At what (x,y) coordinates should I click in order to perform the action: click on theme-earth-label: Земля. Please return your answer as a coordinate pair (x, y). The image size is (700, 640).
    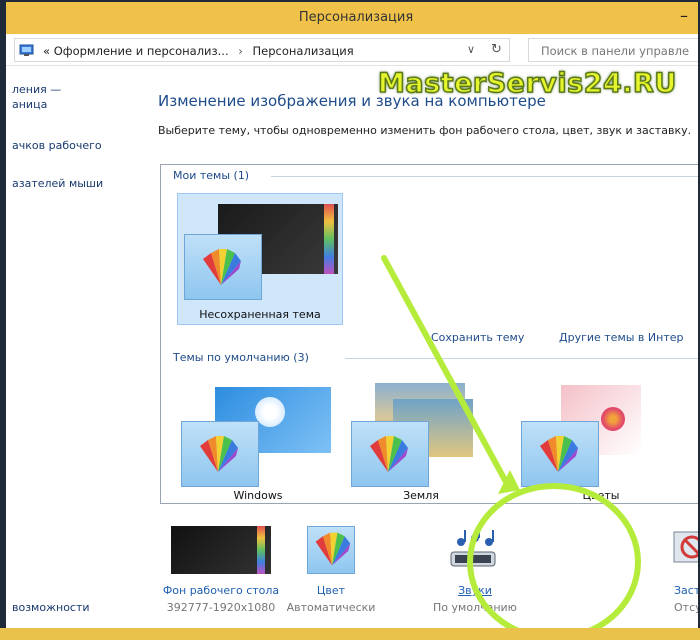
    Looking at the image, I should click on (421, 495).